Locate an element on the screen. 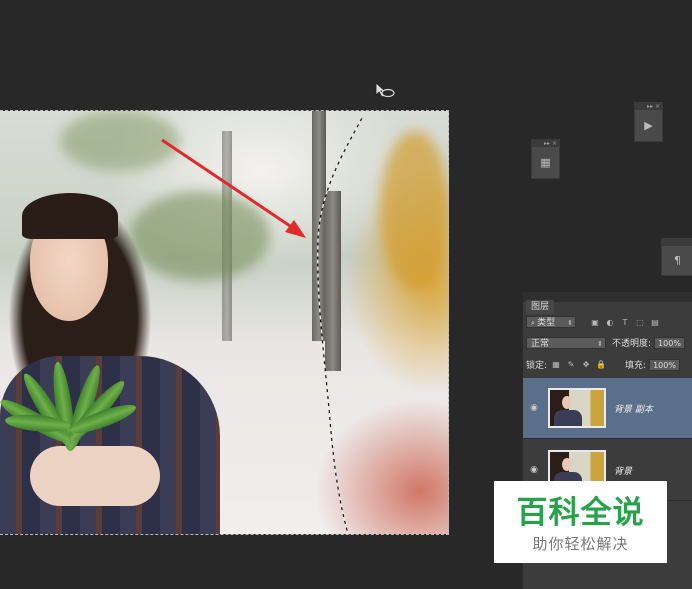 The height and width of the screenshot is (589, 692). layer-thumbnail is located at coordinates (577, 408).